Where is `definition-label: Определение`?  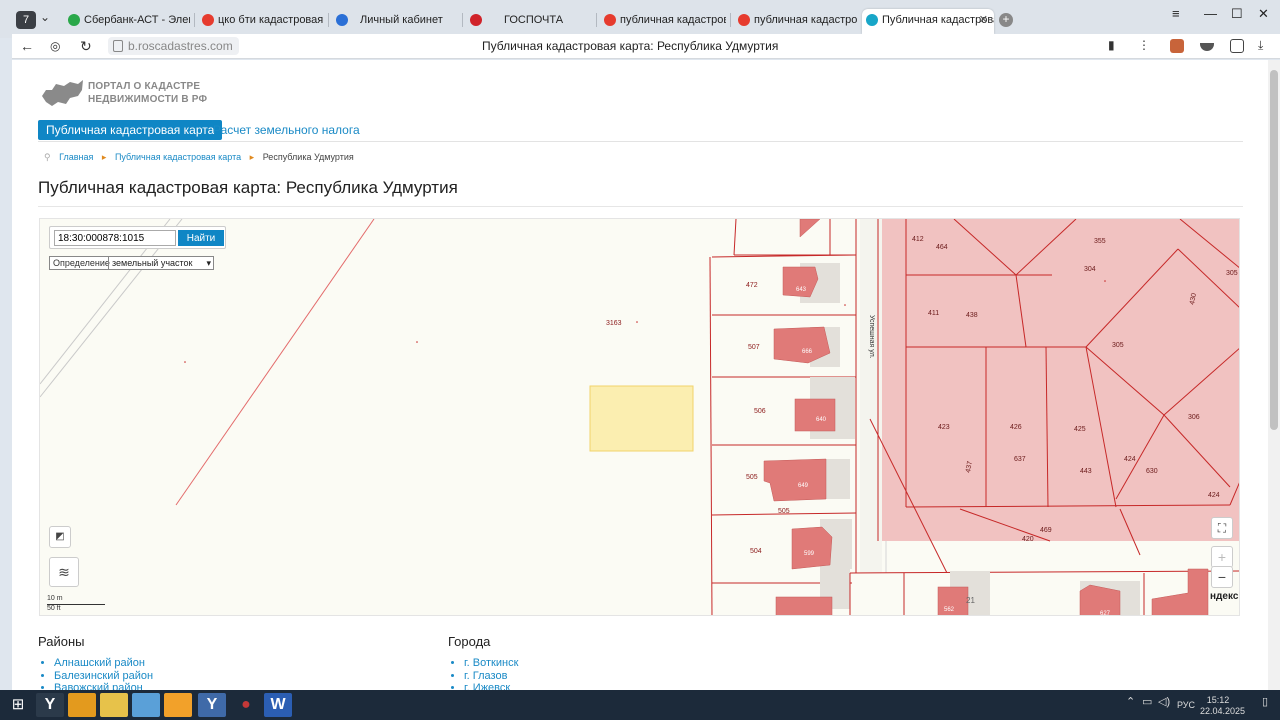
definition-label: Определение is located at coordinates (81, 263).